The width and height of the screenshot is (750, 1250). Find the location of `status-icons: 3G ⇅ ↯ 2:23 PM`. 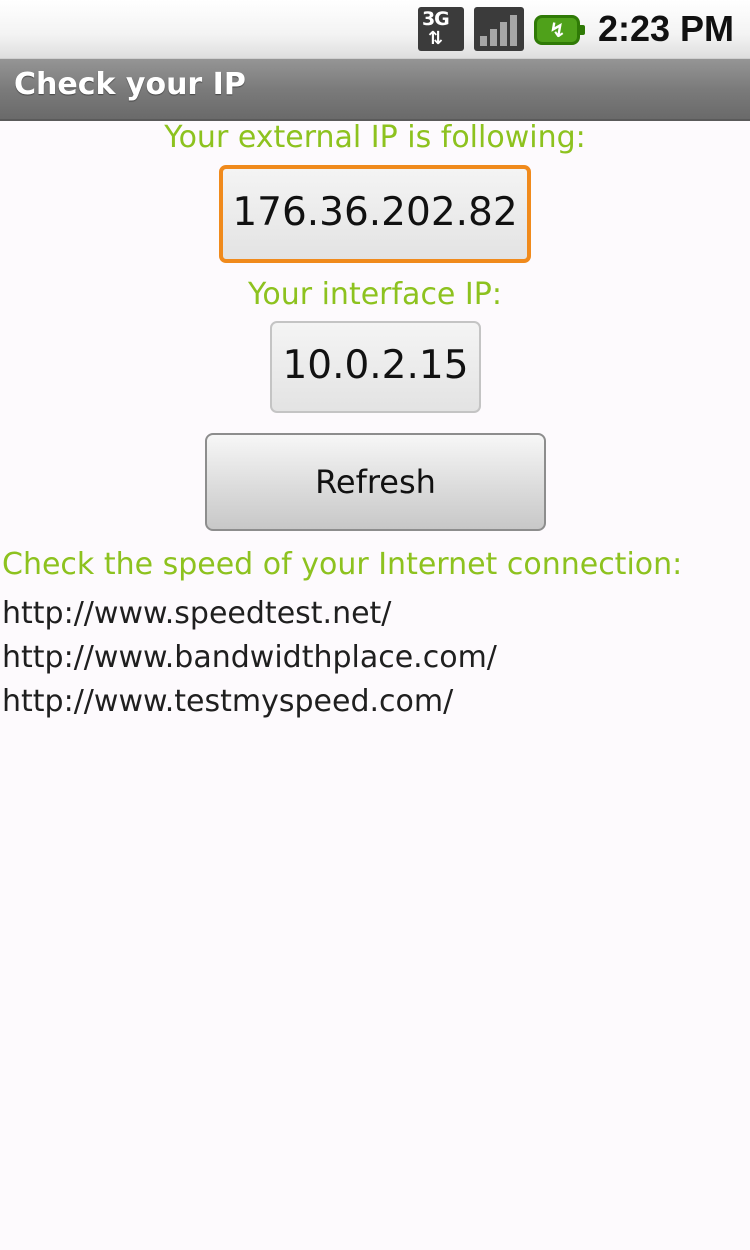

status-icons: 3G ⇅ ↯ 2:23 PM is located at coordinates (575, 29).